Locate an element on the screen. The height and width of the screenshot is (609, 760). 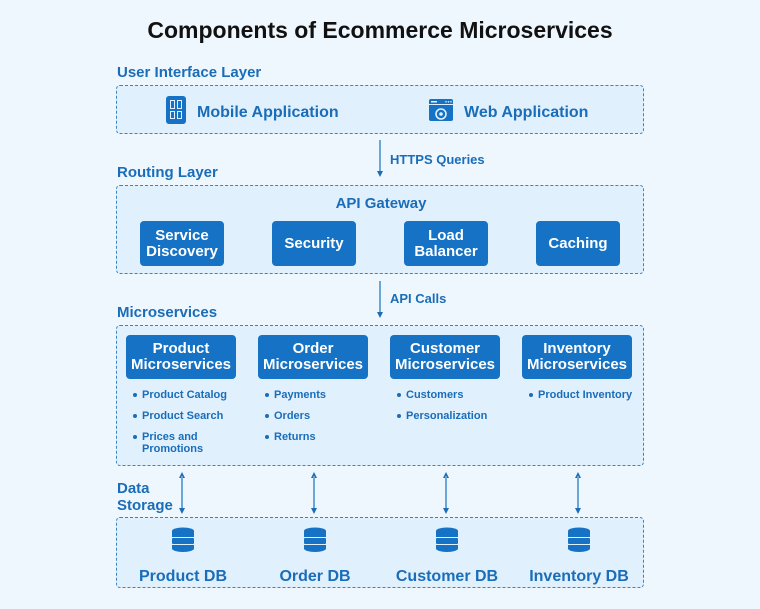
ui-layer-panel: Mobile Application Web Application is located at coordinates (380, 109).